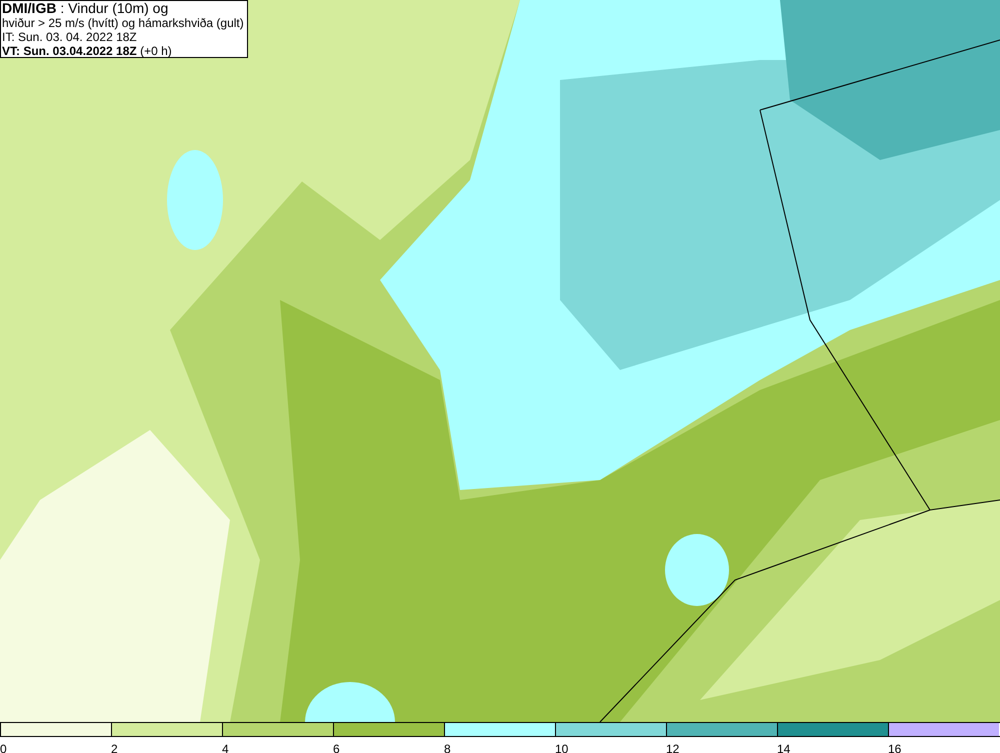  I want to click on legend-label: 2, so click(114, 747).